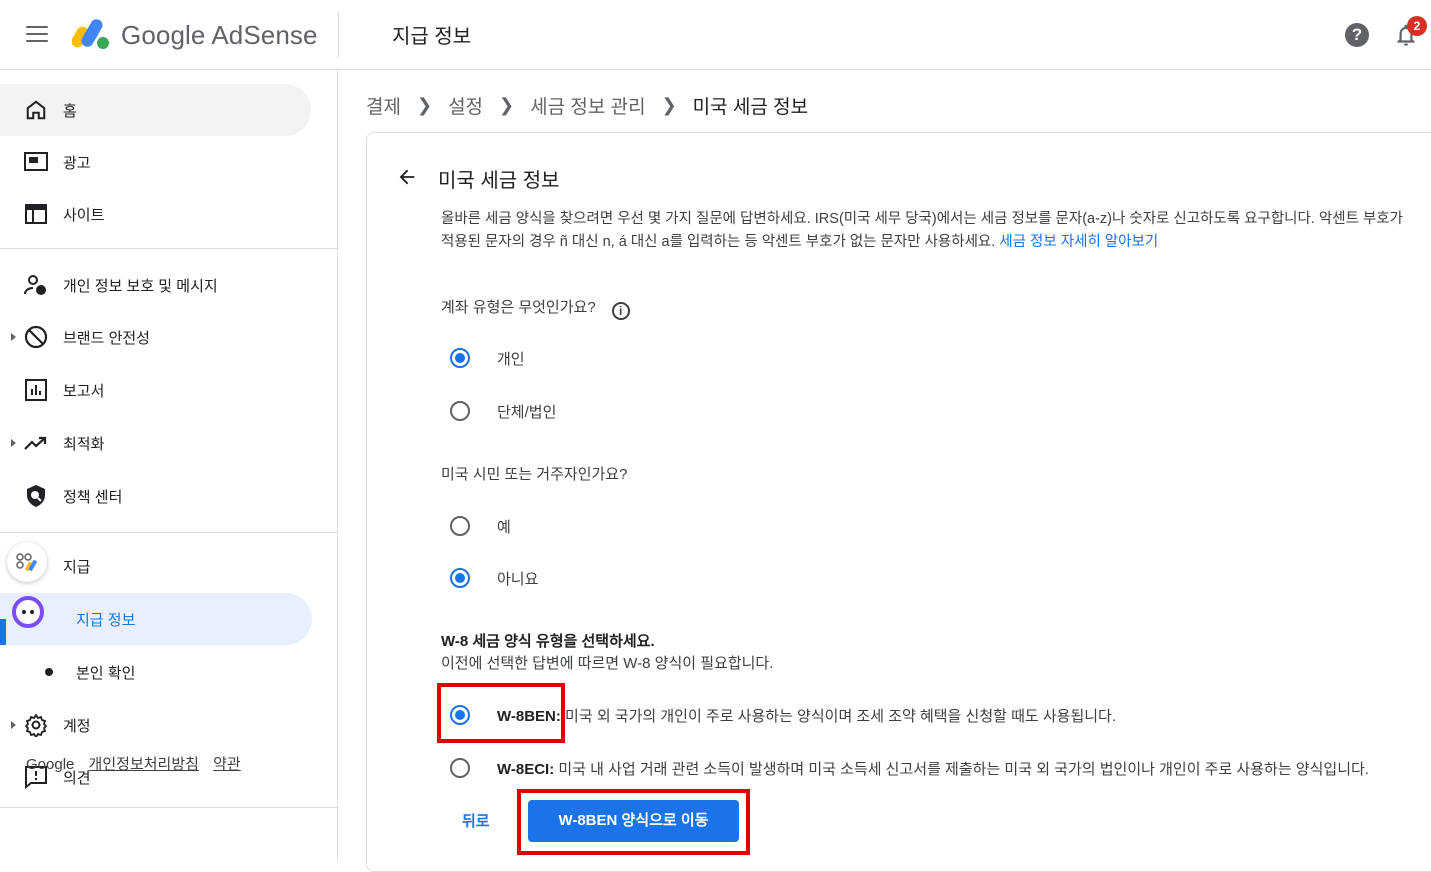 Image resolution: width=1431 pixels, height=872 pixels. I want to click on info-icon: i, so click(620, 311).